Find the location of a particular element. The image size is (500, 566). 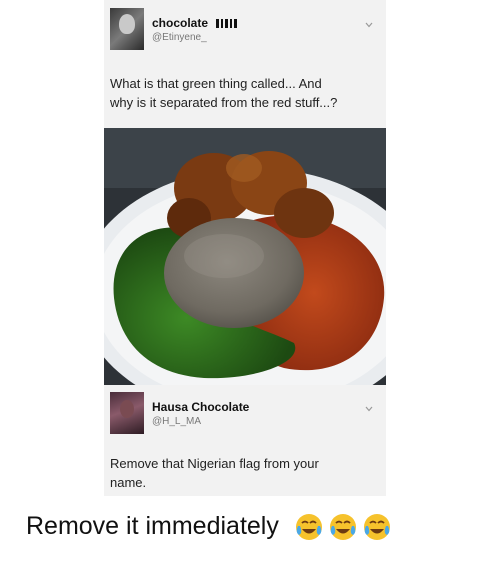

tweet-header: chocolate @Etinyene_ is located at coordinates (245, 30).